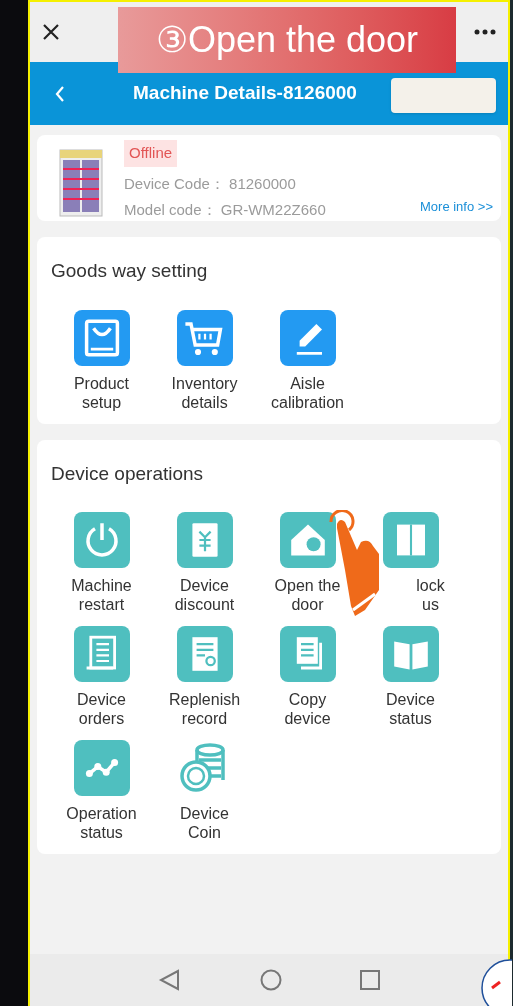  What do you see at coordinates (101, 709) in the screenshot?
I see `tile-label: Device orders` at bounding box center [101, 709].